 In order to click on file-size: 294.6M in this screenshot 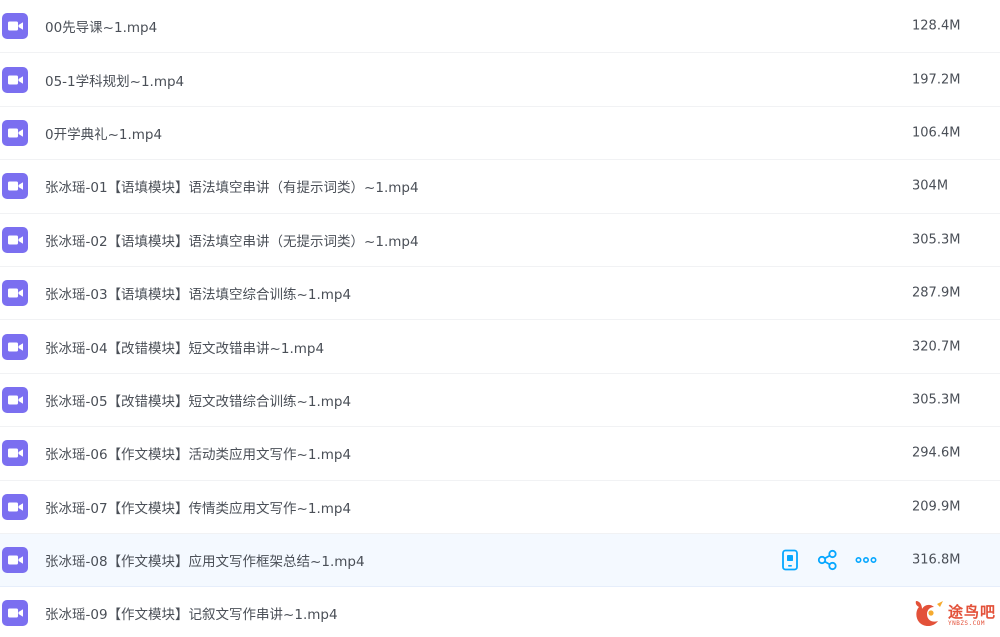, I will do `click(936, 453)`.